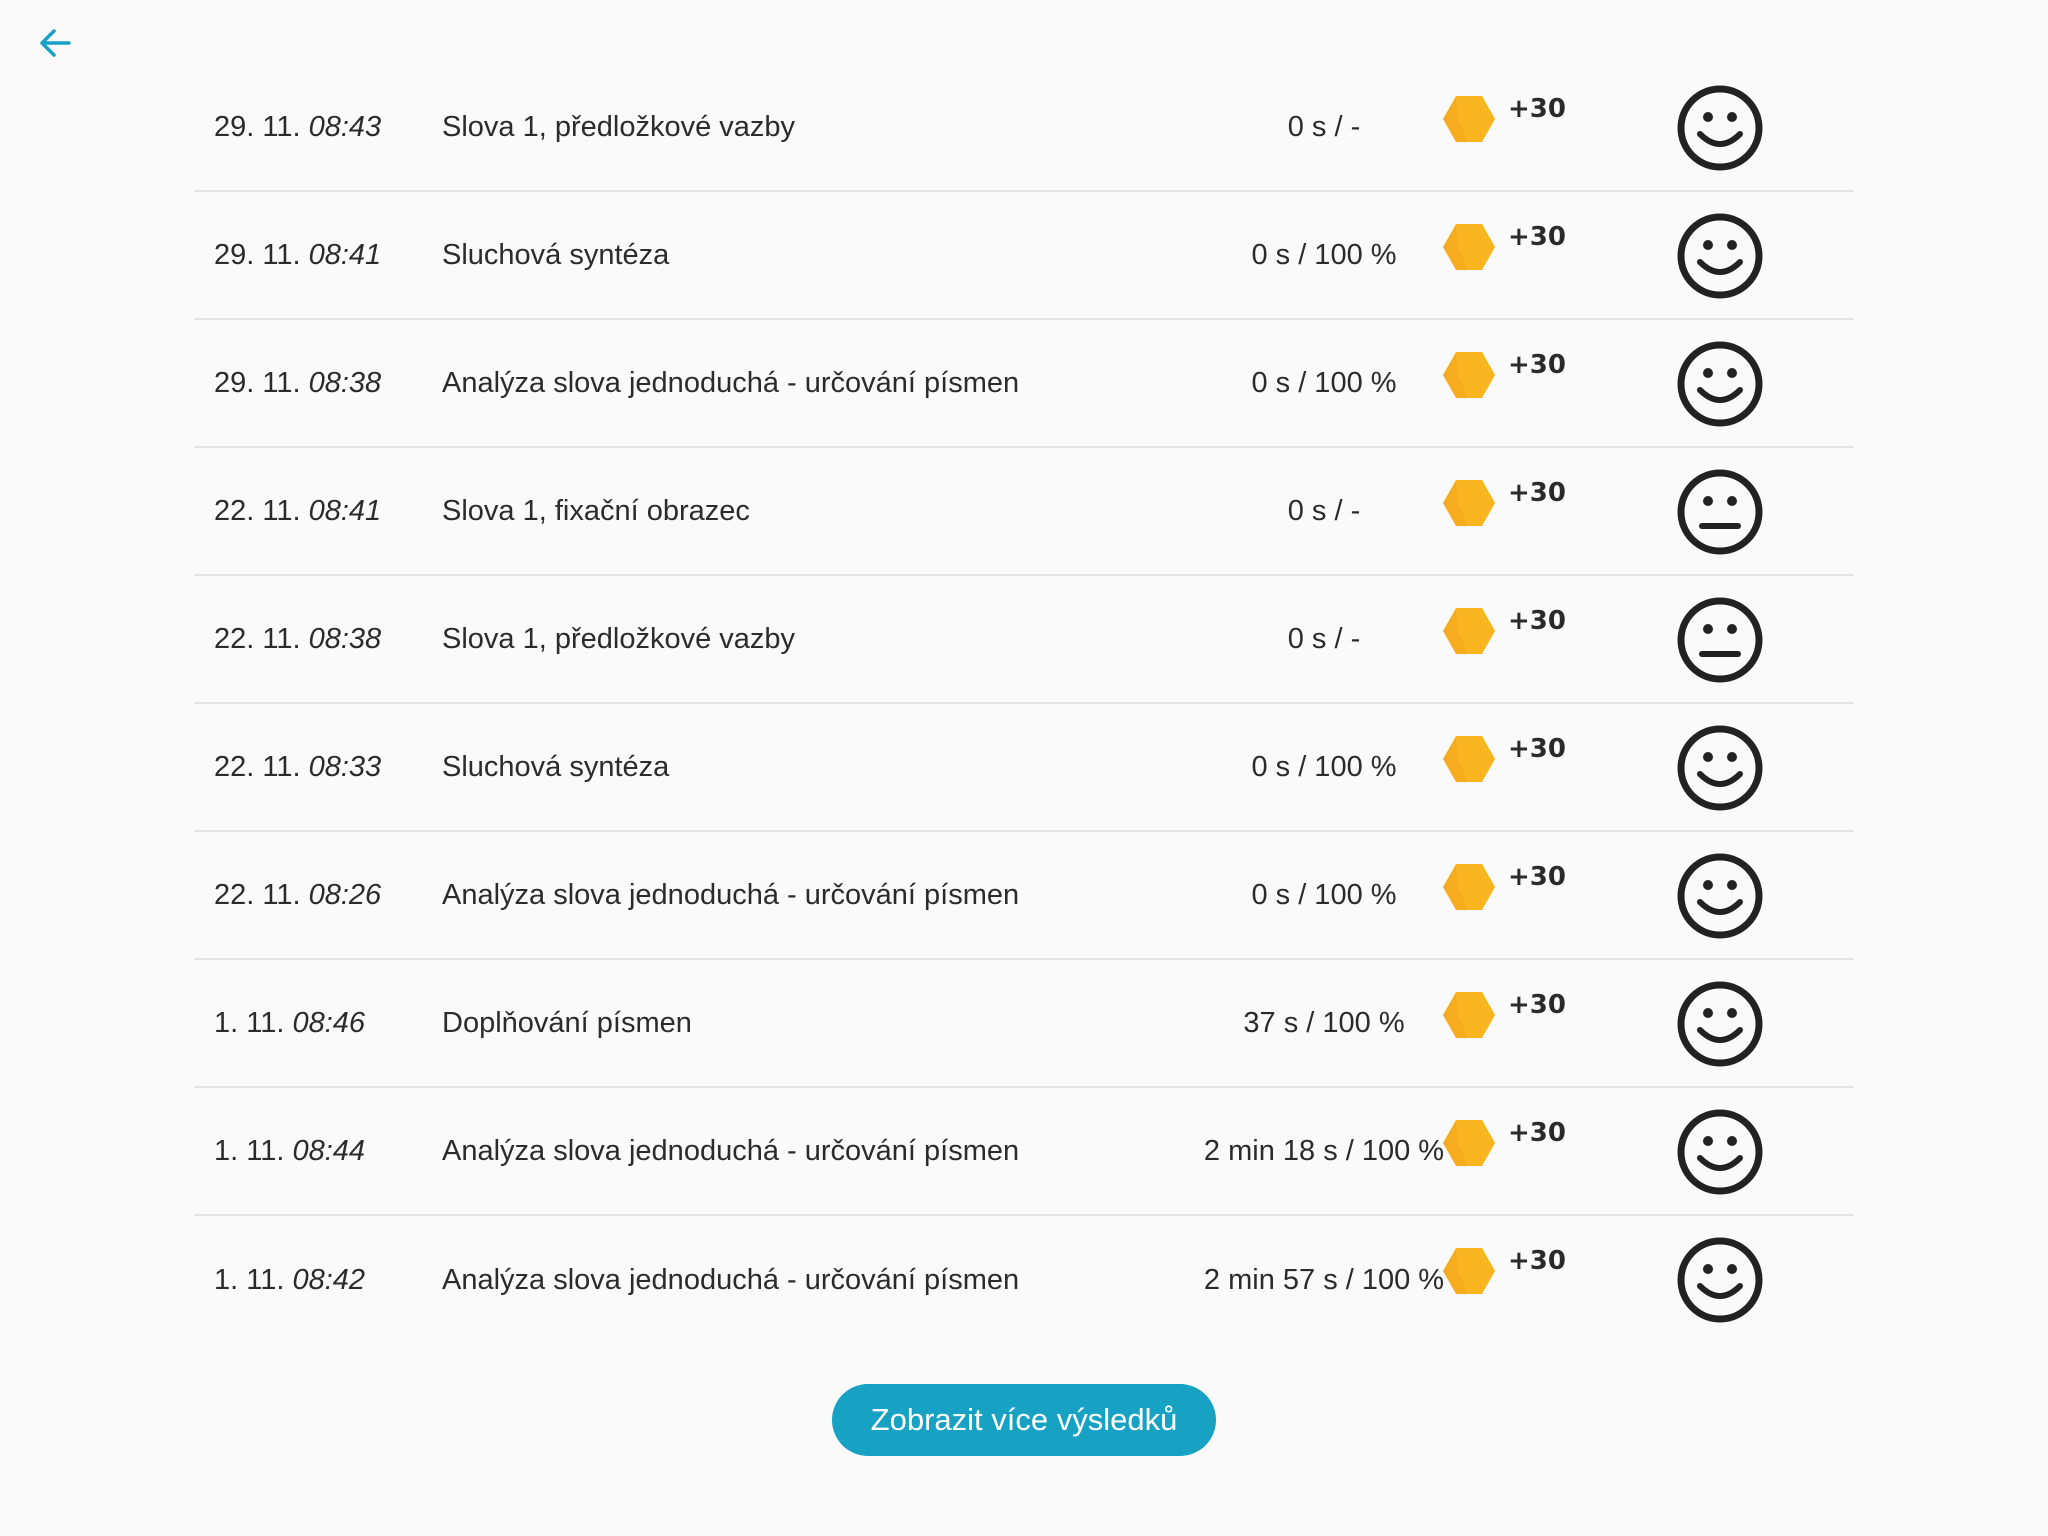 Image resolution: width=2048 pixels, height=1536 pixels. Describe the element at coordinates (345, 894) in the screenshot. I see `result-date-time: 08:26` at that location.